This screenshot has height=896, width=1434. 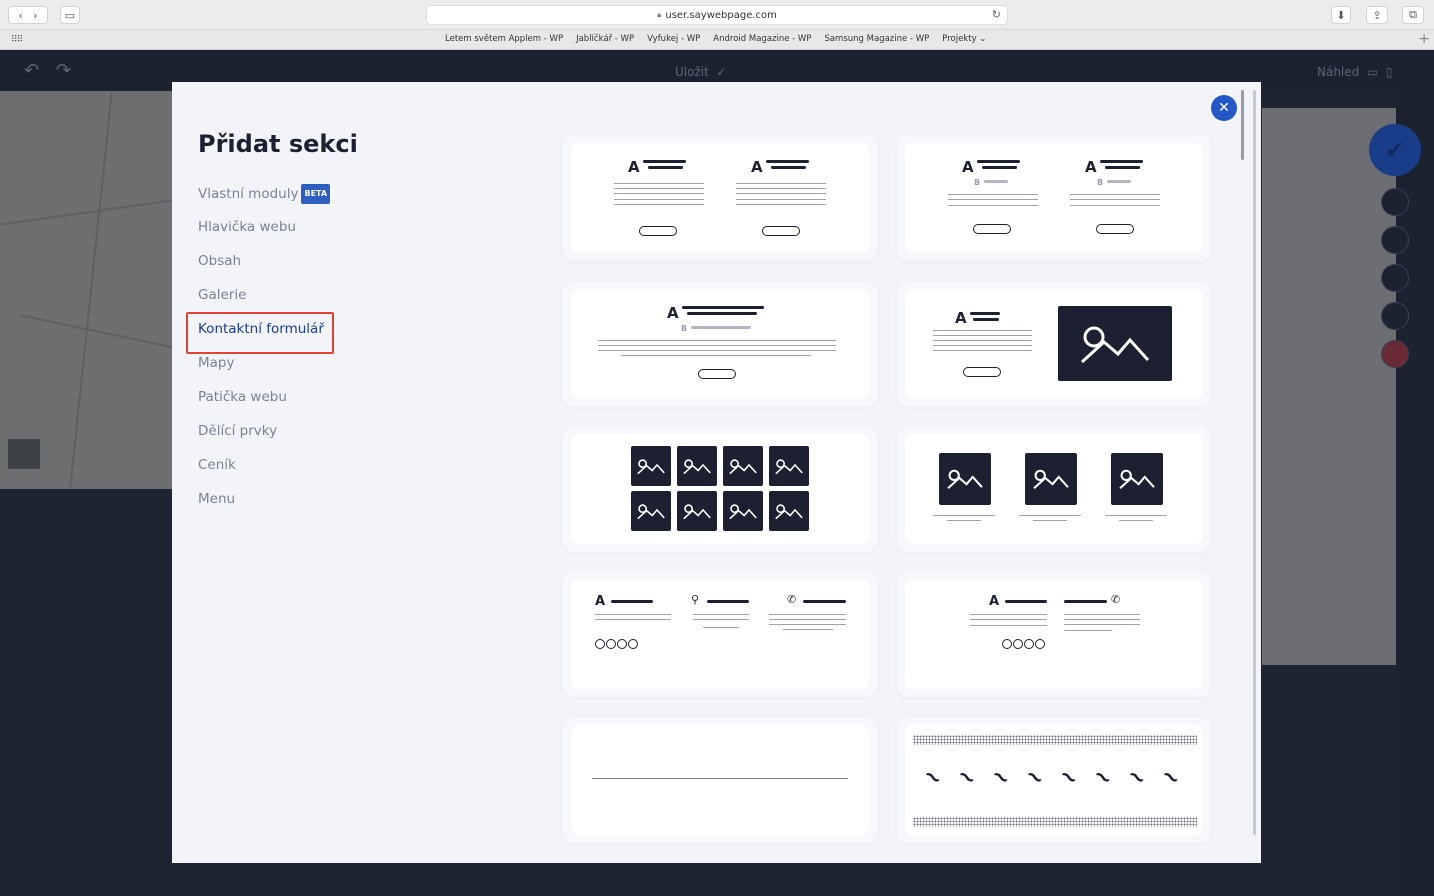 What do you see at coordinates (17, 40) in the screenshot?
I see `grid-icon: ⠿⠿` at bounding box center [17, 40].